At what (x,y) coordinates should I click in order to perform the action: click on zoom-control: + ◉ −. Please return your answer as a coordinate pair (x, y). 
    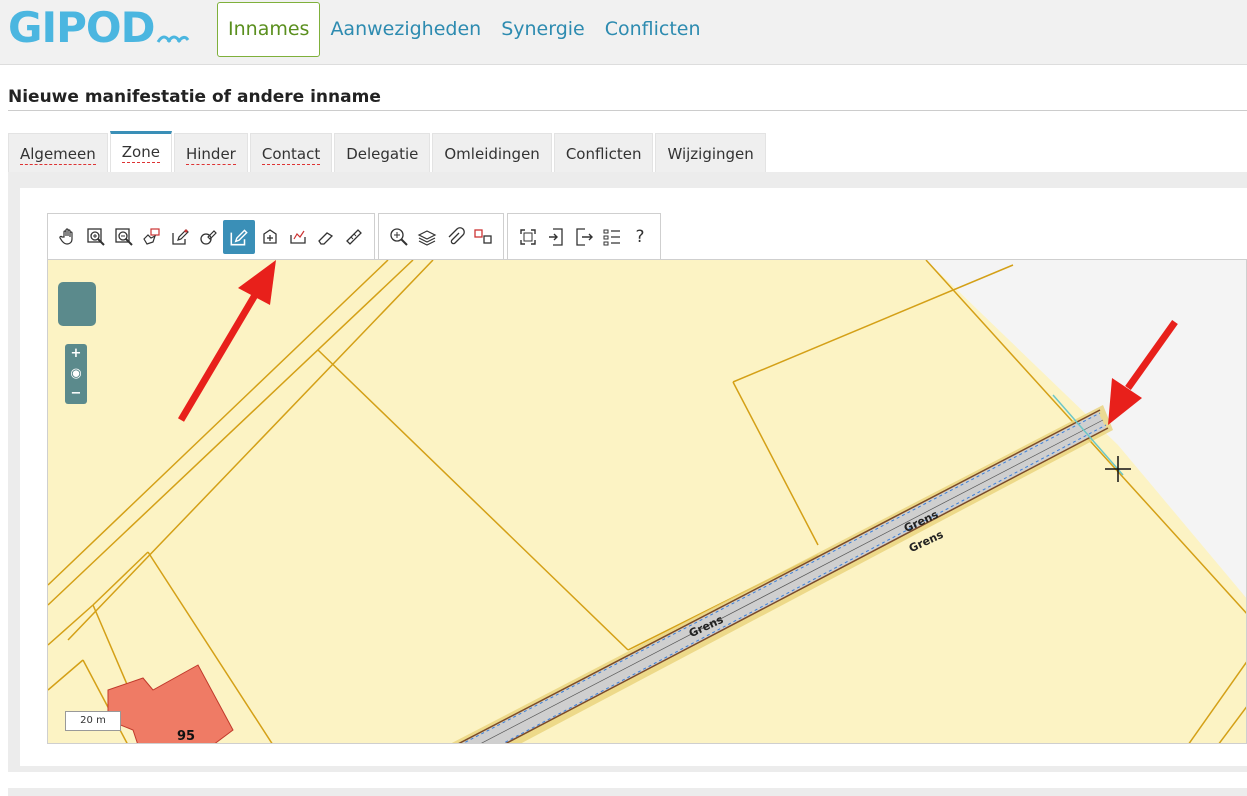
    Looking at the image, I should click on (76, 374).